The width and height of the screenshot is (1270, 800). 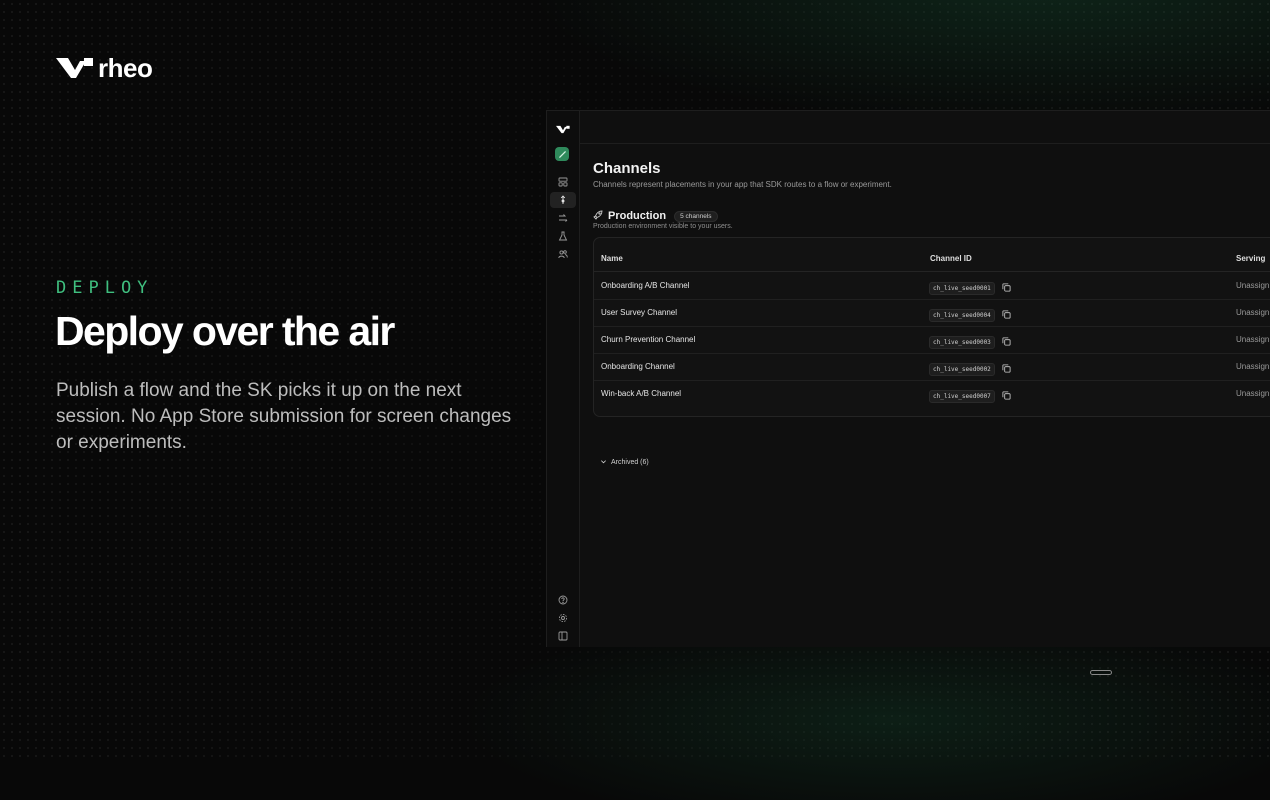 What do you see at coordinates (962, 396) in the screenshot?
I see `channel-id: ch_live_seed0007` at bounding box center [962, 396].